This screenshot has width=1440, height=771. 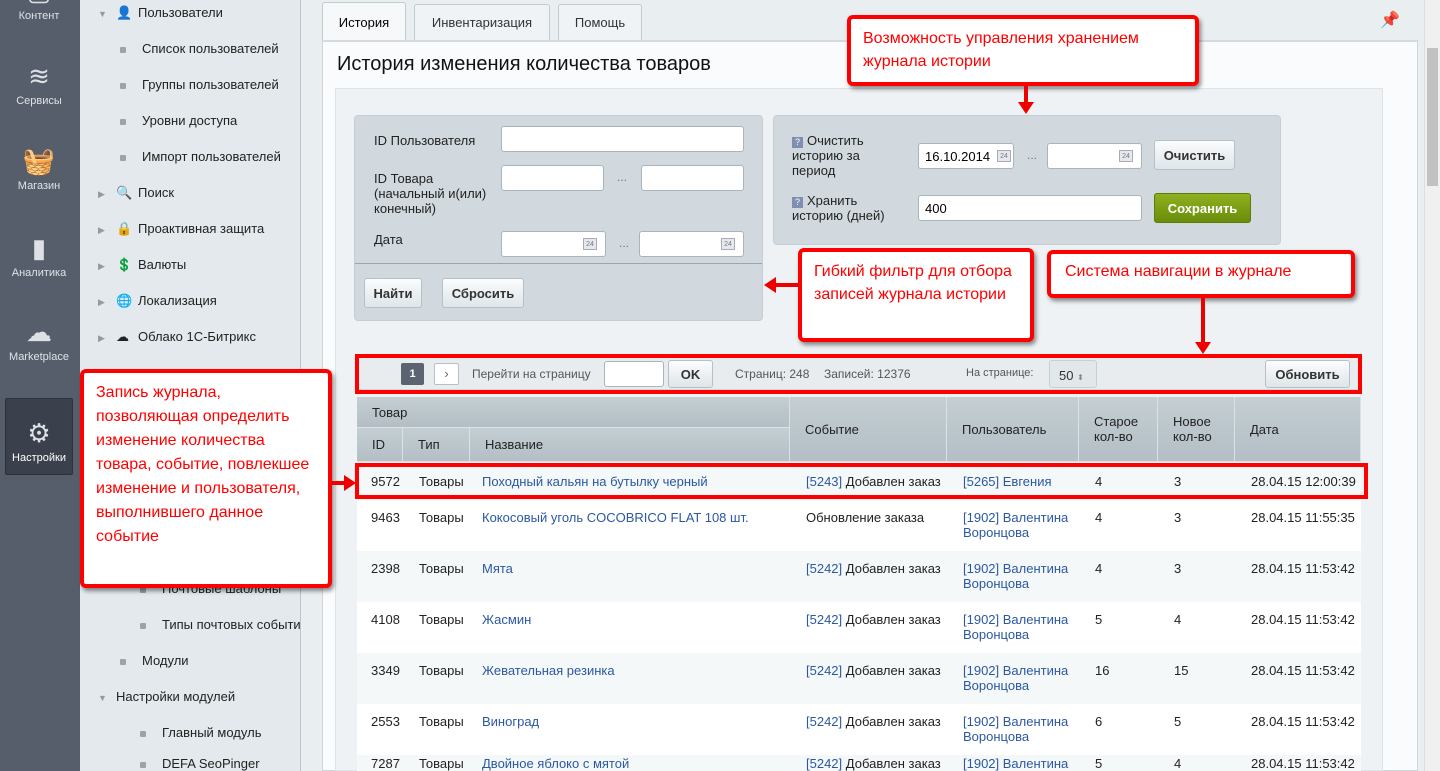 What do you see at coordinates (1196, 429) in the screenshot?
I see `header-new-qty: Новое кол-во` at bounding box center [1196, 429].